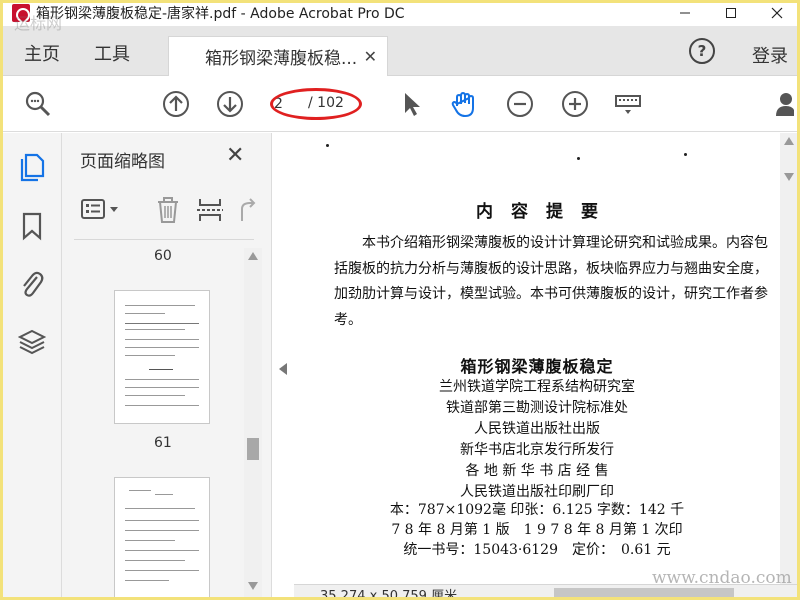 This screenshot has width=800, height=600. Describe the element at coordinates (210, 210) in the screenshot. I see `extract-pages-icon` at that location.